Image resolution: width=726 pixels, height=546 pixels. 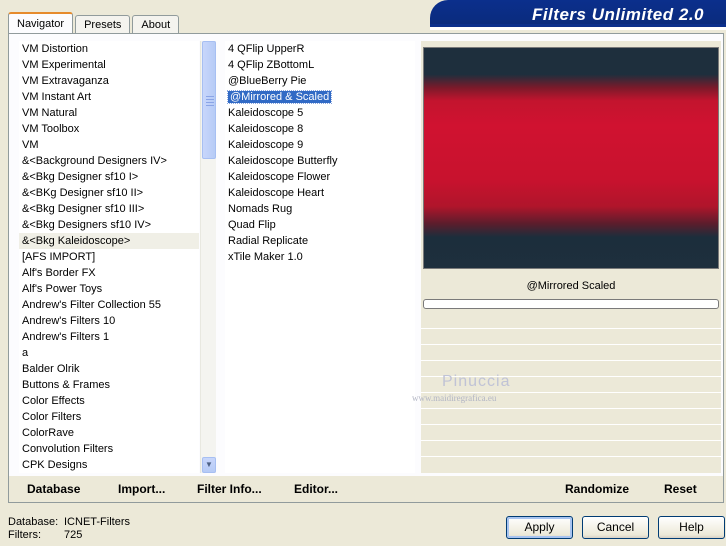 I want to click on category-item: [AFS IMPORT], so click(x=109, y=257).